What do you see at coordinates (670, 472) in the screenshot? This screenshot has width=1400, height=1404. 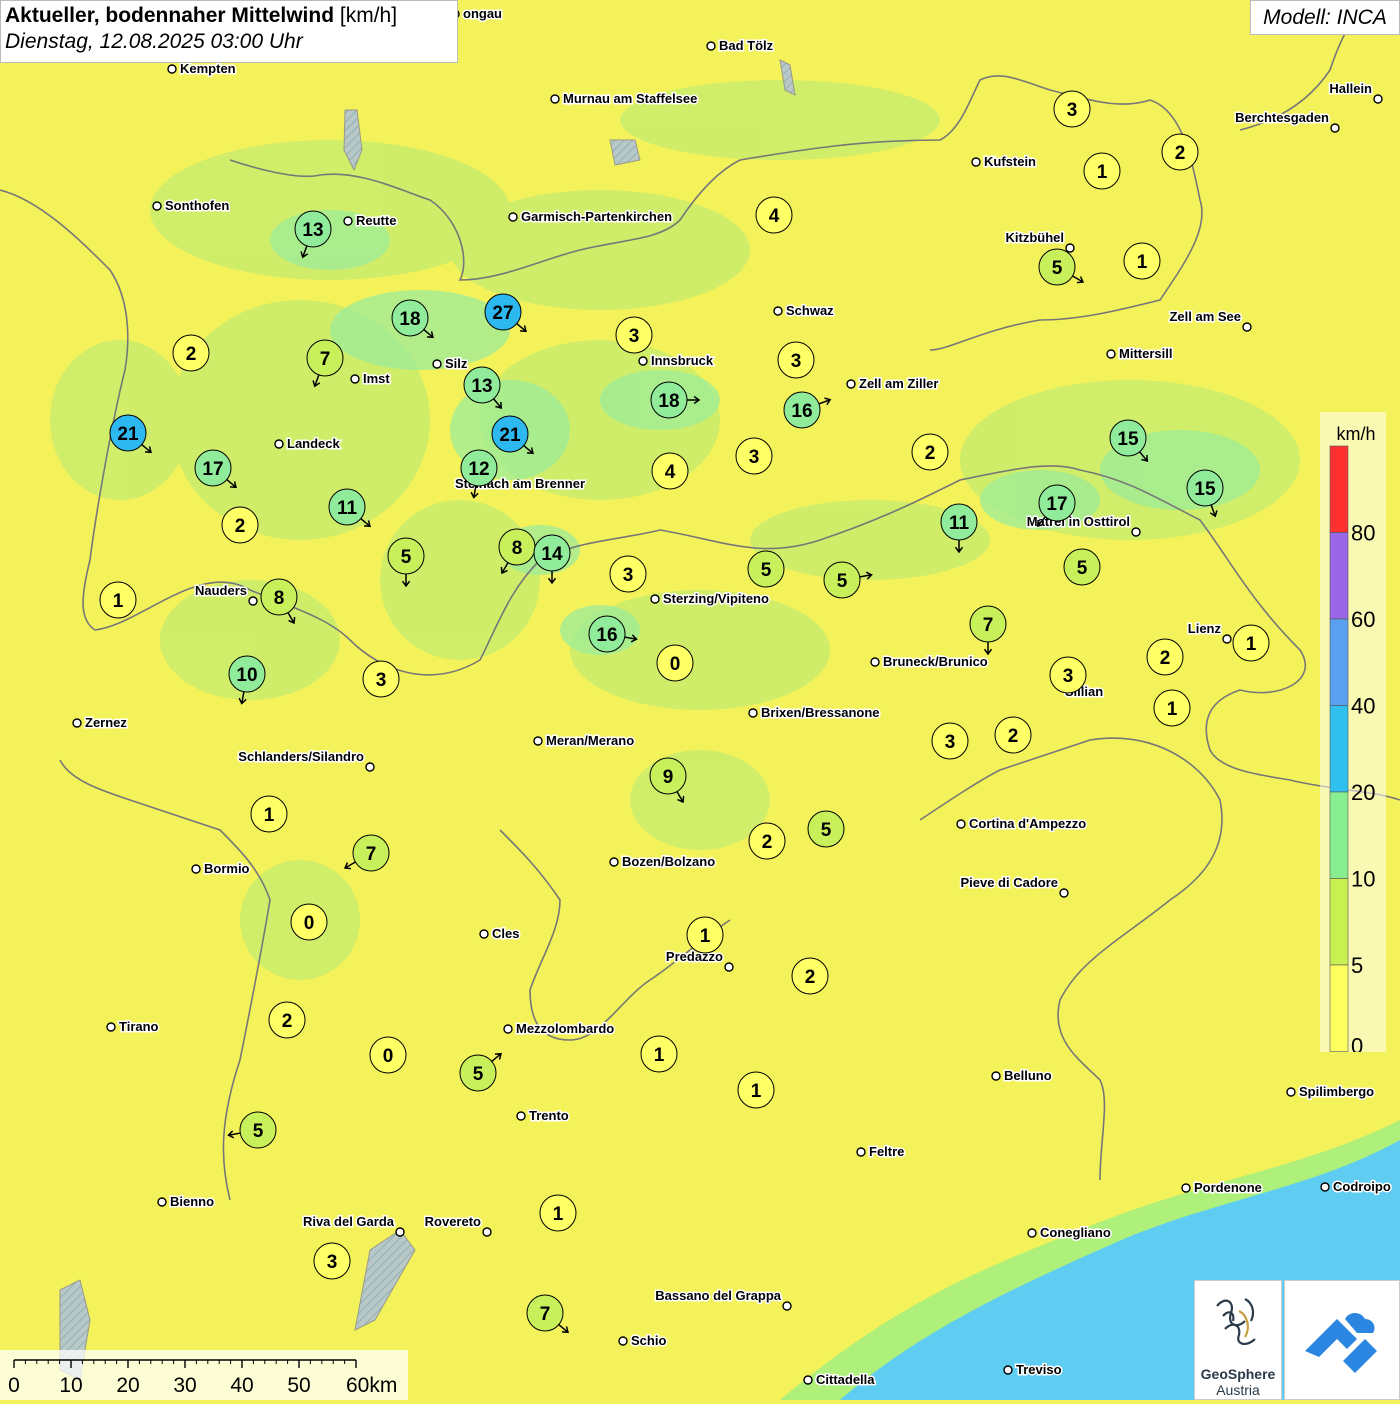 I see `station-value: 4` at bounding box center [670, 472].